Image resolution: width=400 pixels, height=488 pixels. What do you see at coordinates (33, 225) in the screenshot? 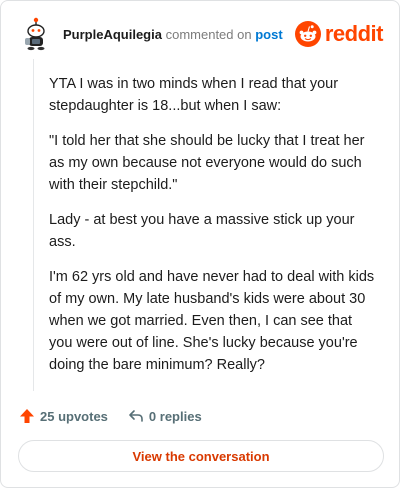
I see `thread-line` at bounding box center [33, 225].